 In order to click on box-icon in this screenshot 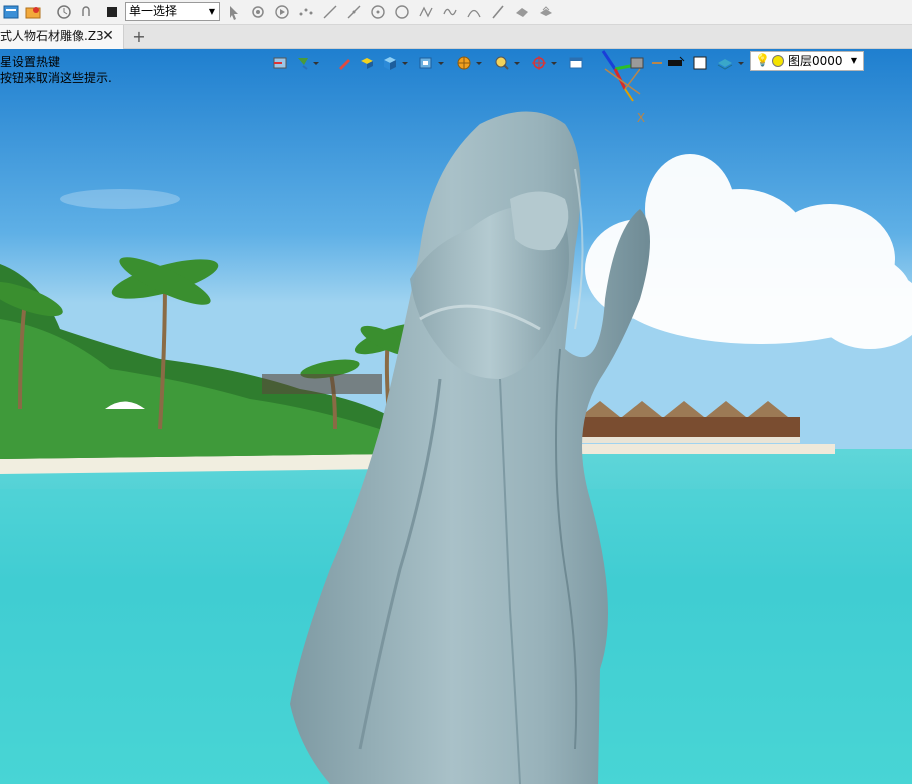, I will do `click(700, 63)`.